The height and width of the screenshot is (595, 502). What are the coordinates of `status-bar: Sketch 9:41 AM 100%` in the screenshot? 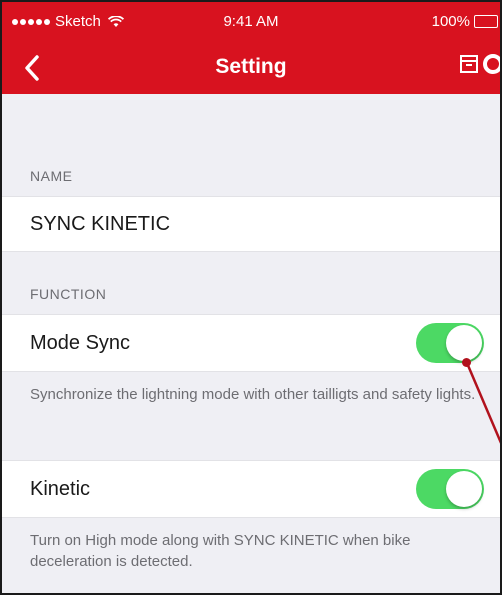 It's located at (251, 22).